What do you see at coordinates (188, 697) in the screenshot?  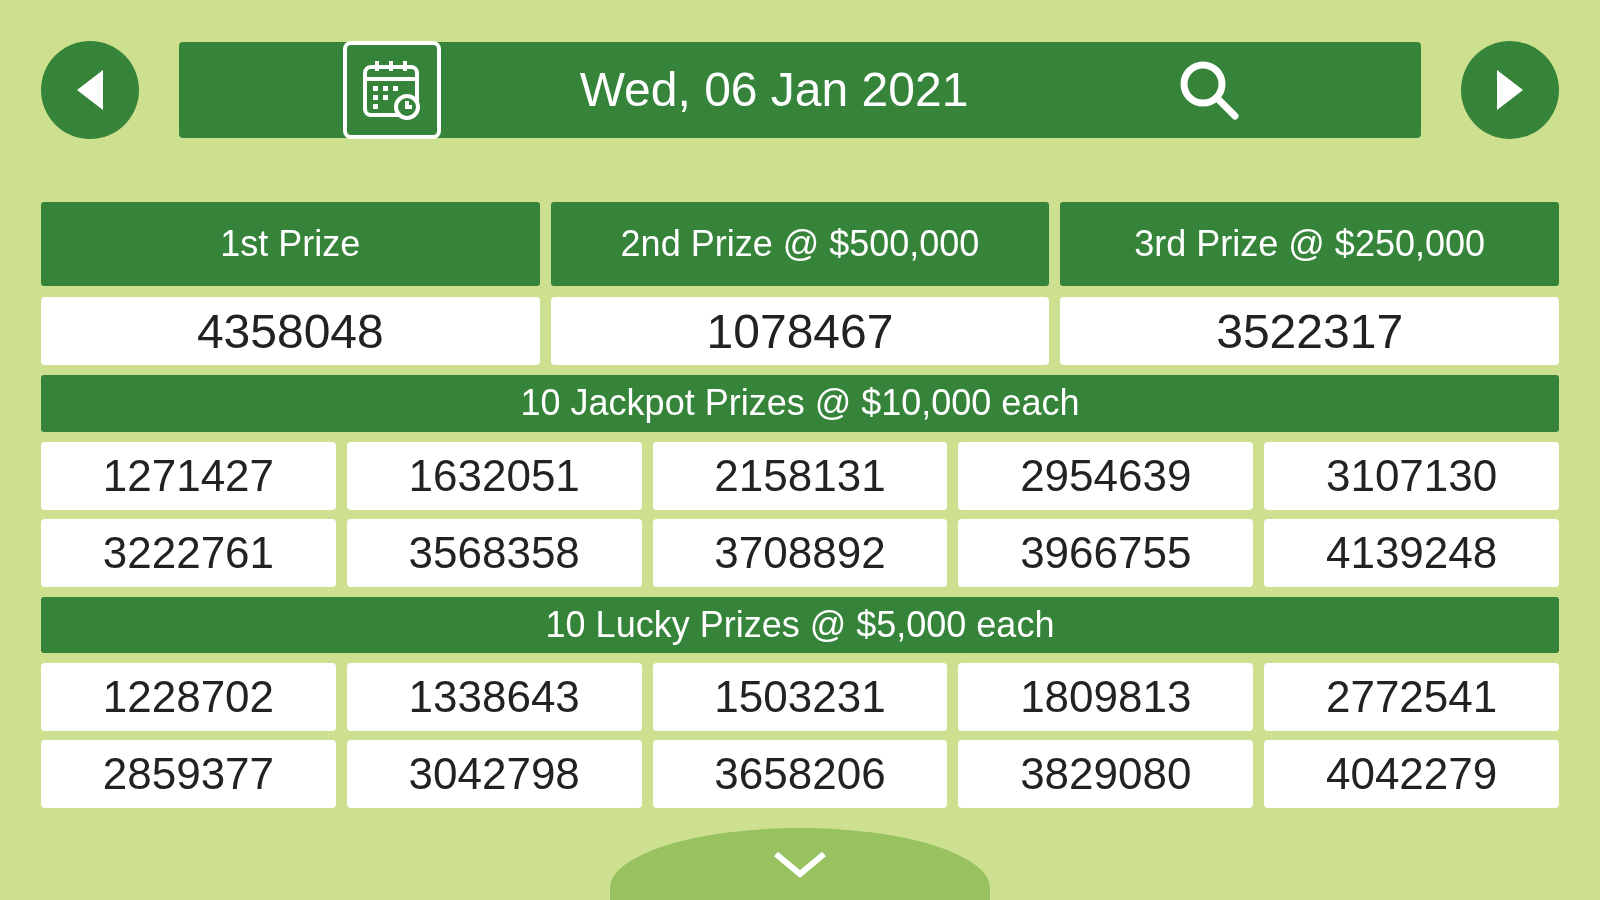 I see `winning-number: 1228702` at bounding box center [188, 697].